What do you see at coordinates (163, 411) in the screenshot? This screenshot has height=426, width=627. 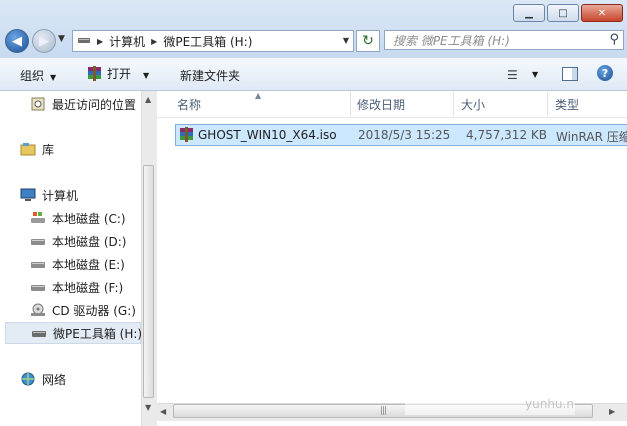 I see `scroll-left-icon: ◀` at bounding box center [163, 411].